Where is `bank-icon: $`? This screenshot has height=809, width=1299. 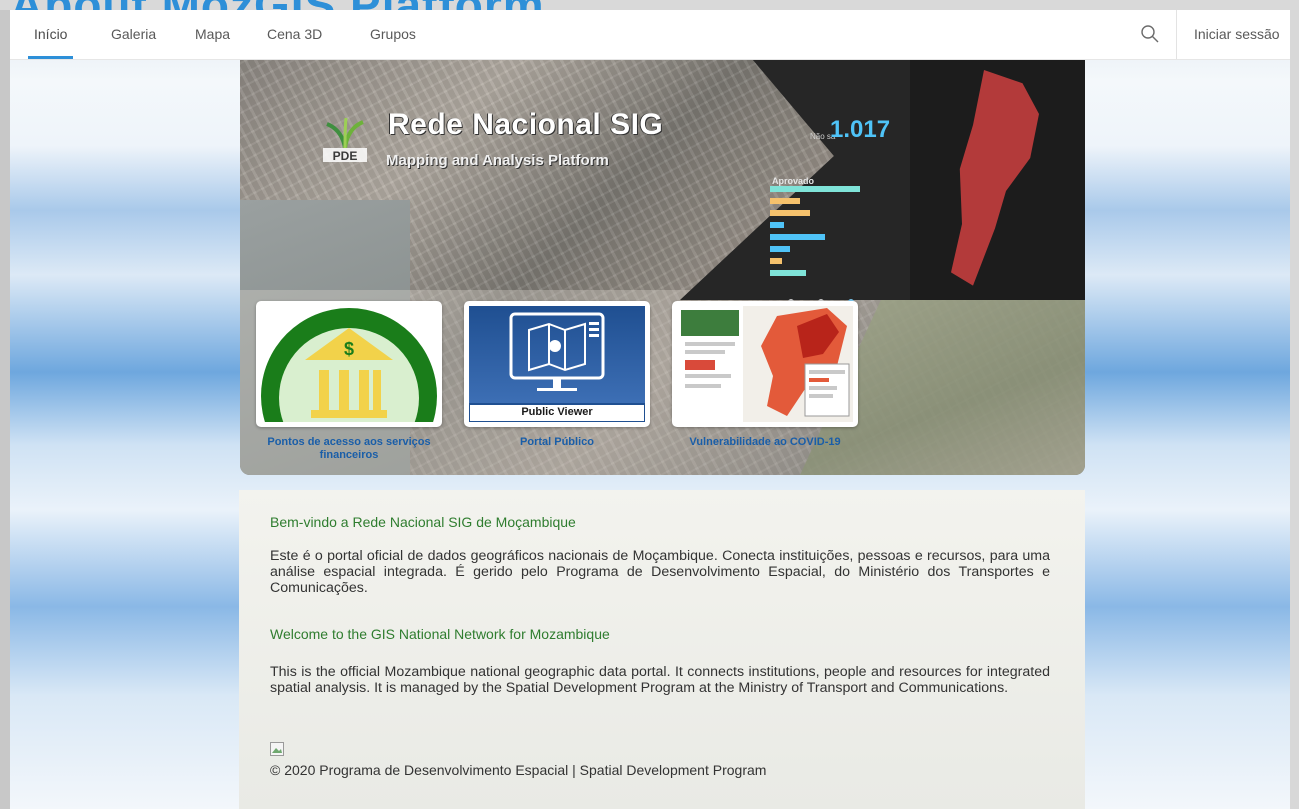 bank-icon: $ is located at coordinates (349, 364).